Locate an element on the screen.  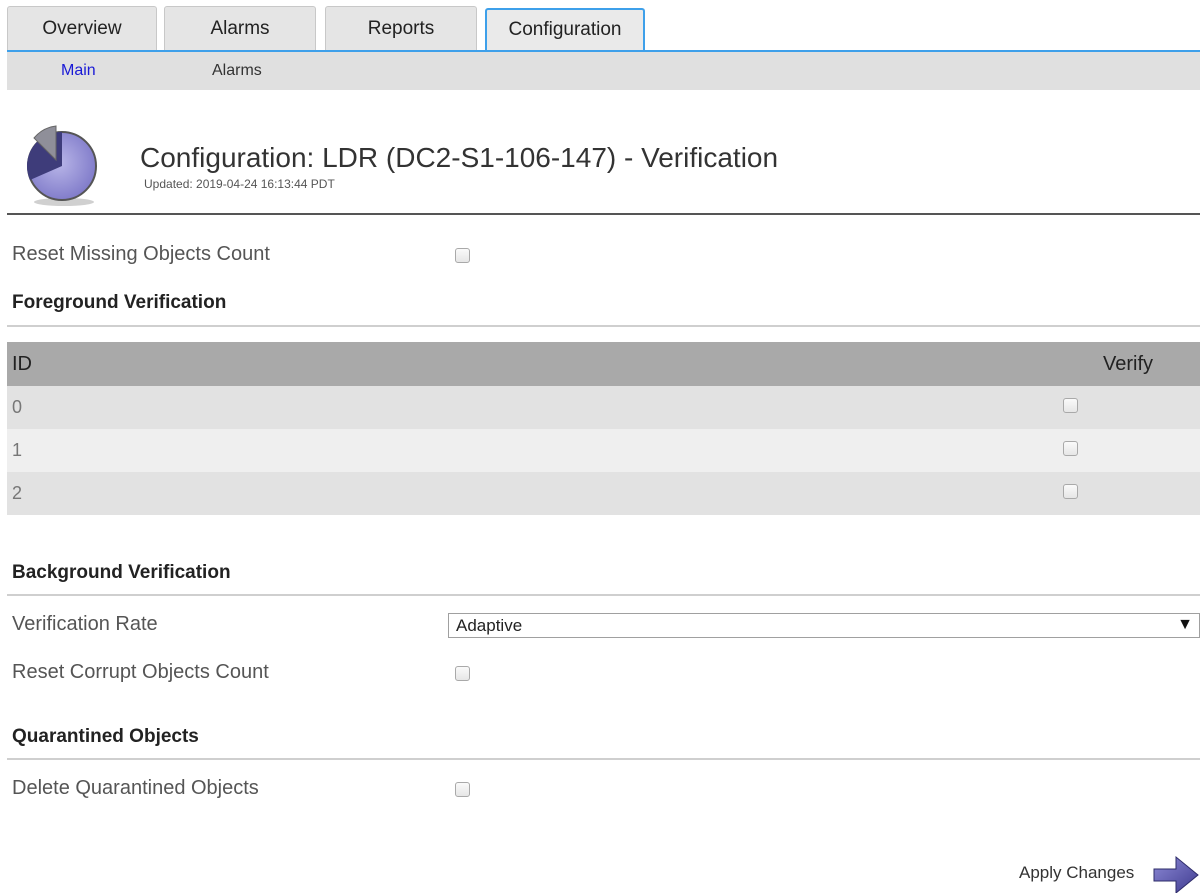
tab-alarms-label: Alarms is located at coordinates (240, 28).